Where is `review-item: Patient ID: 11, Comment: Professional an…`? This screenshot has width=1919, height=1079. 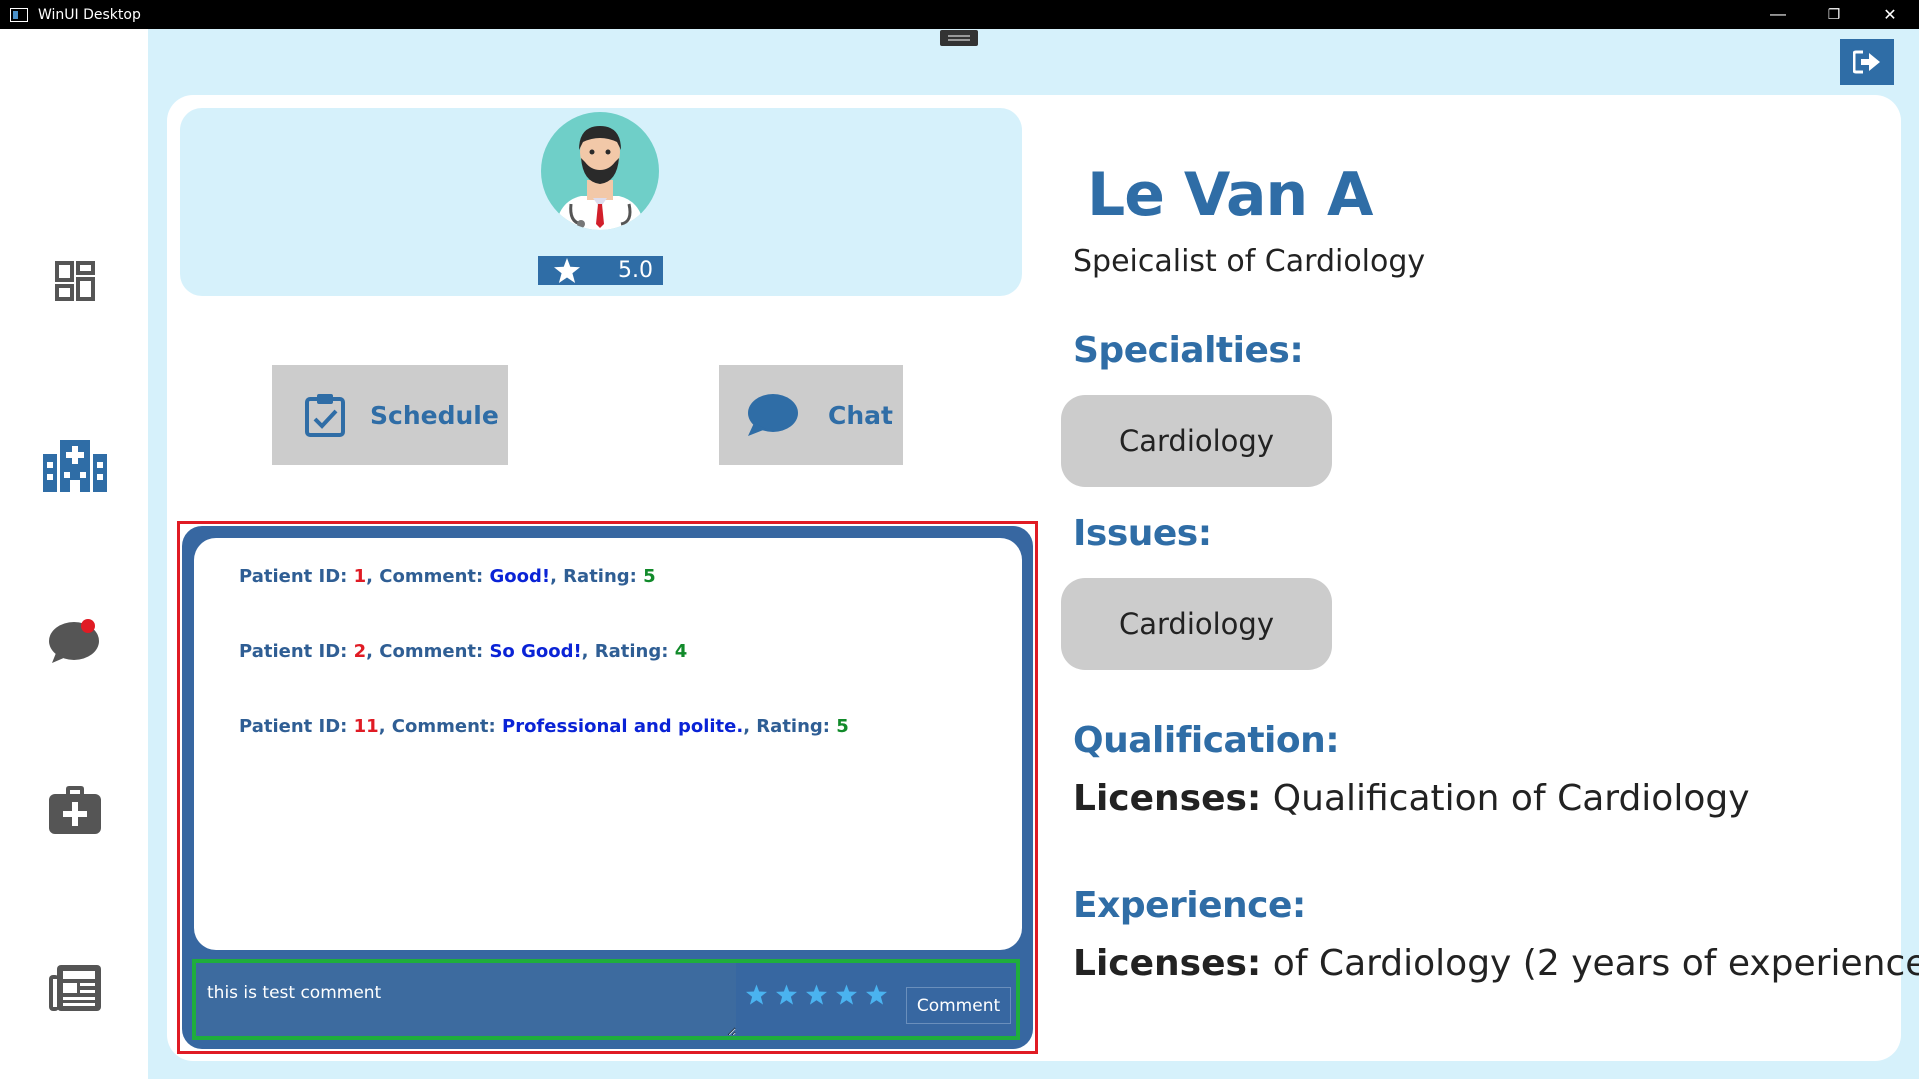 review-item: Patient ID: 11, Comment: Professional an… is located at coordinates (544, 726).